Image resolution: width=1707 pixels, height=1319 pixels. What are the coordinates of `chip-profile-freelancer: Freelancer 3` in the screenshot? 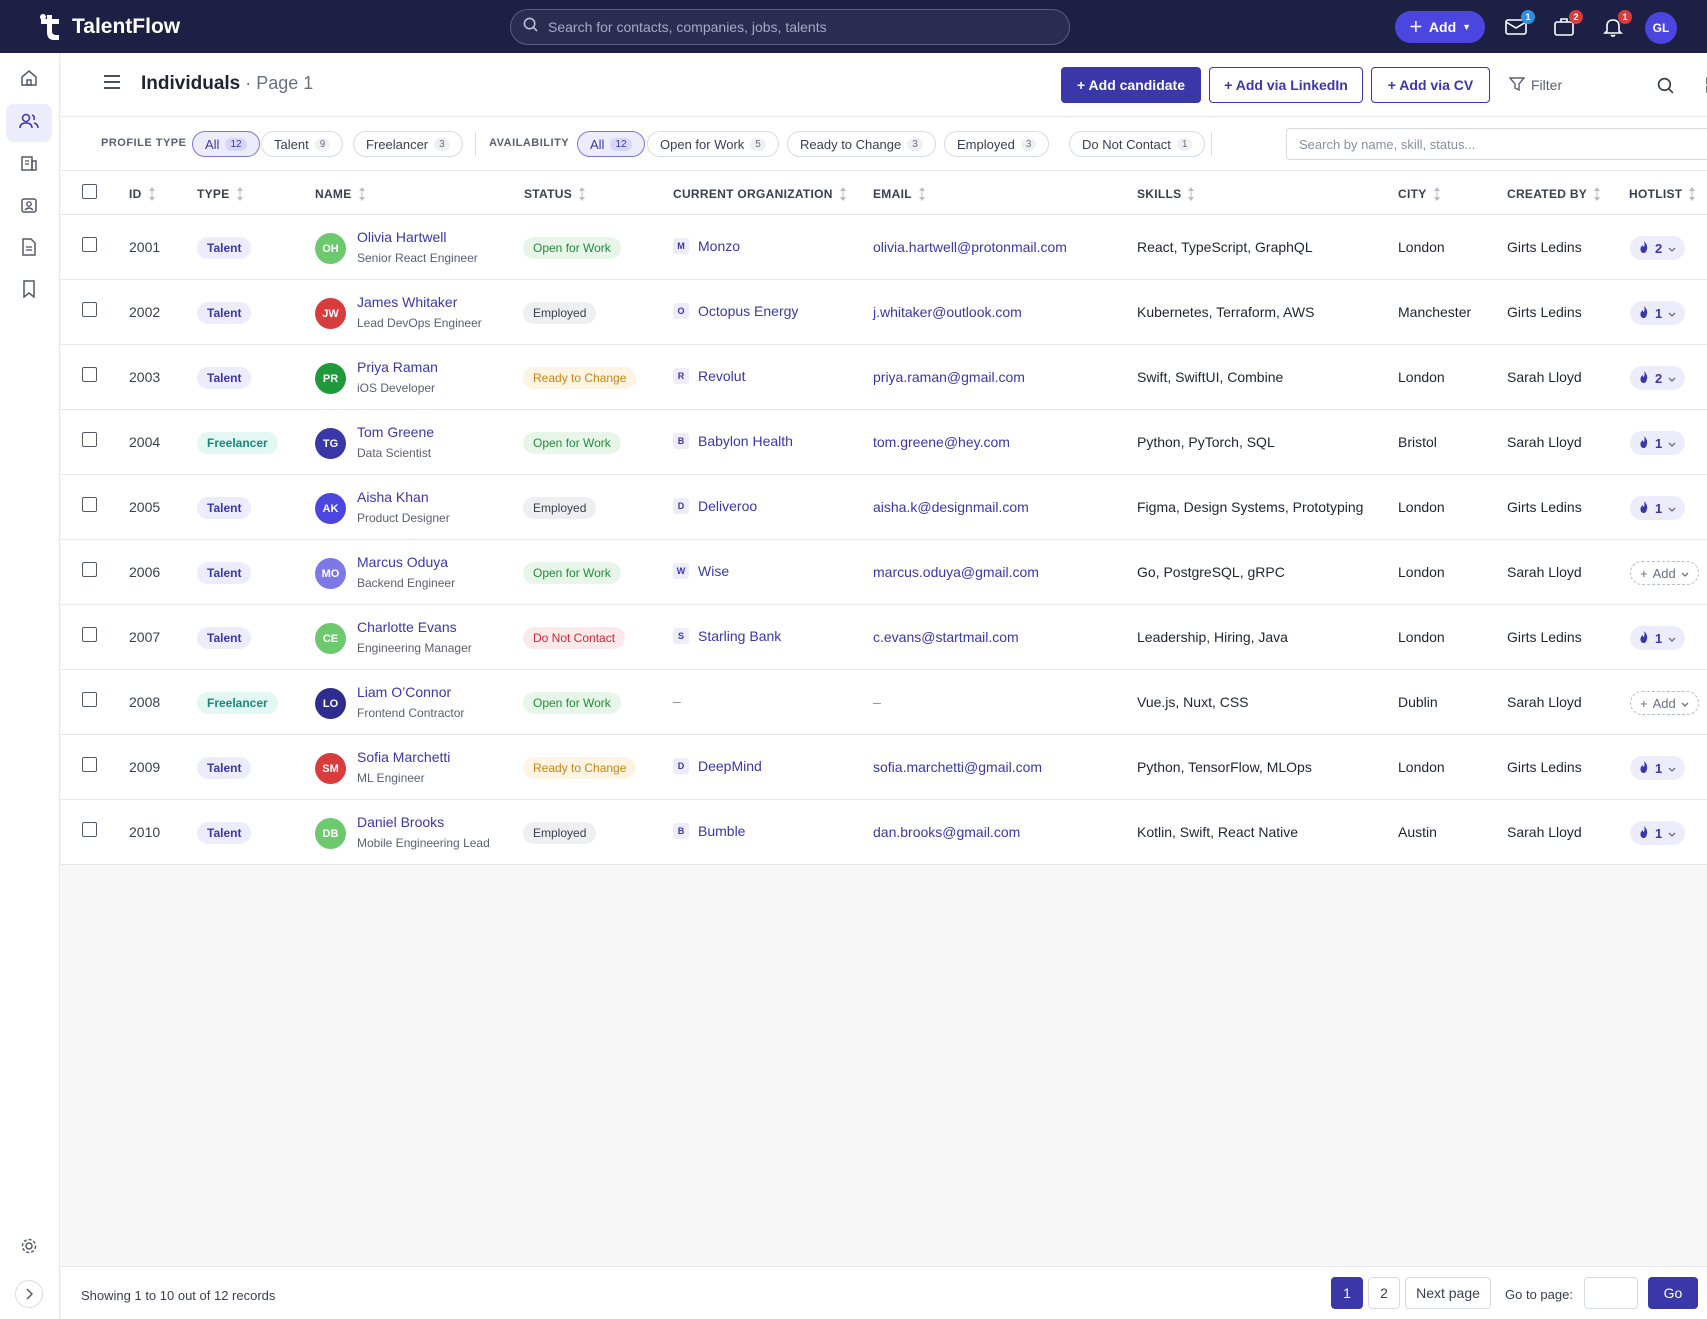 It's located at (408, 144).